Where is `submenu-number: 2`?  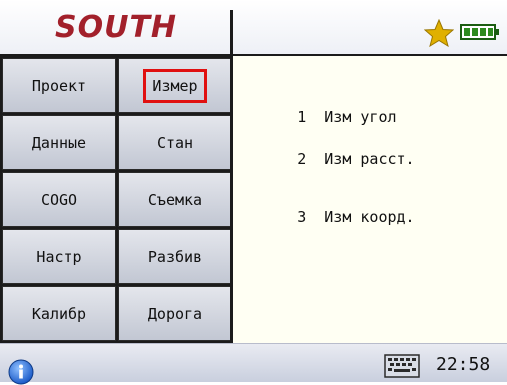 submenu-number: 2 is located at coordinates (302, 159).